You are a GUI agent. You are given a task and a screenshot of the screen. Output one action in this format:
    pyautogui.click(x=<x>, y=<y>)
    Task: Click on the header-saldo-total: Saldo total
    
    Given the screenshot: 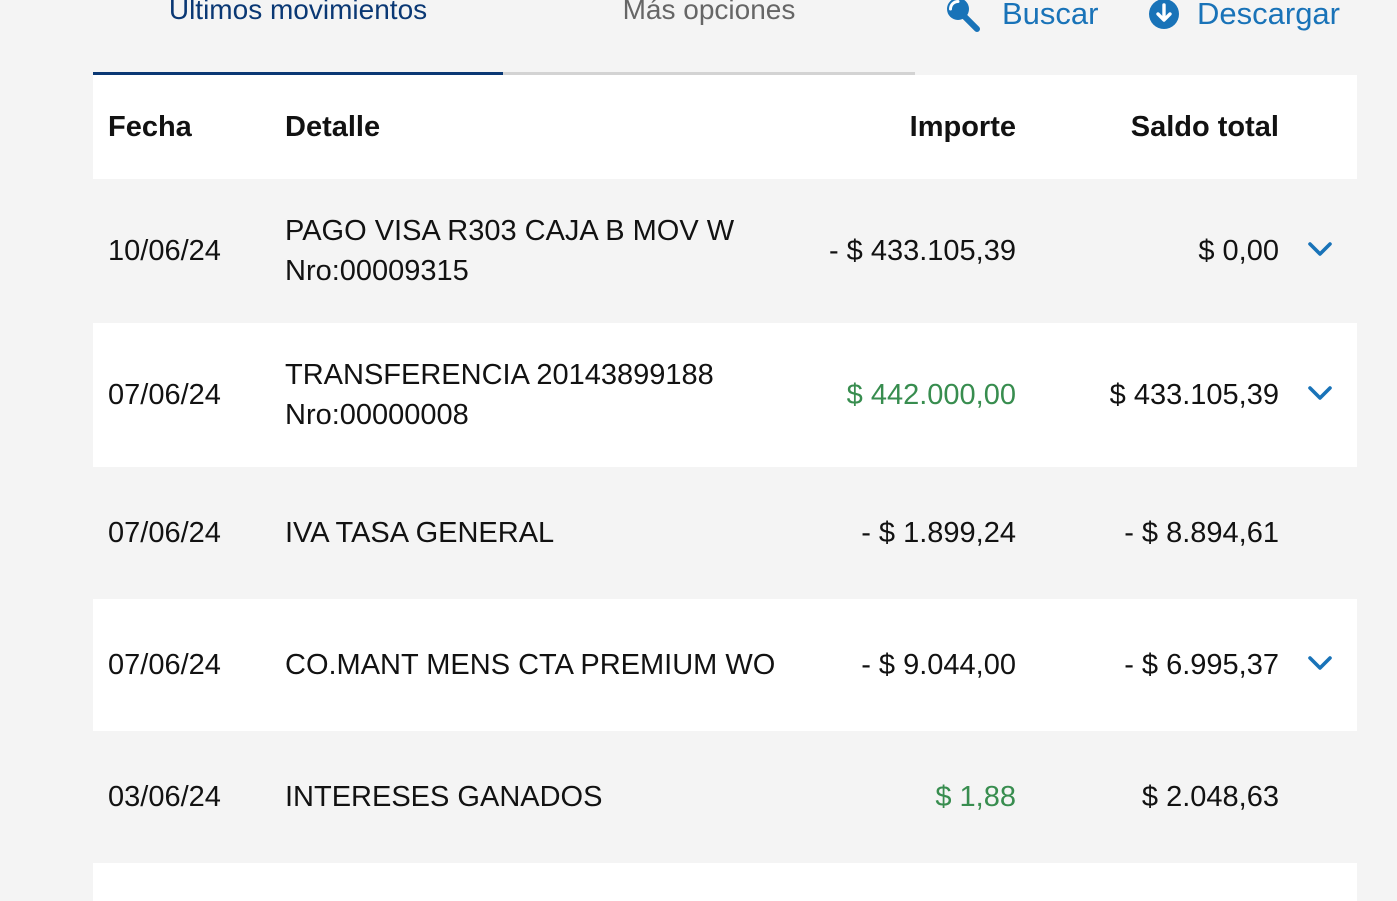 What is the action you would take?
    pyautogui.click(x=1204, y=127)
    